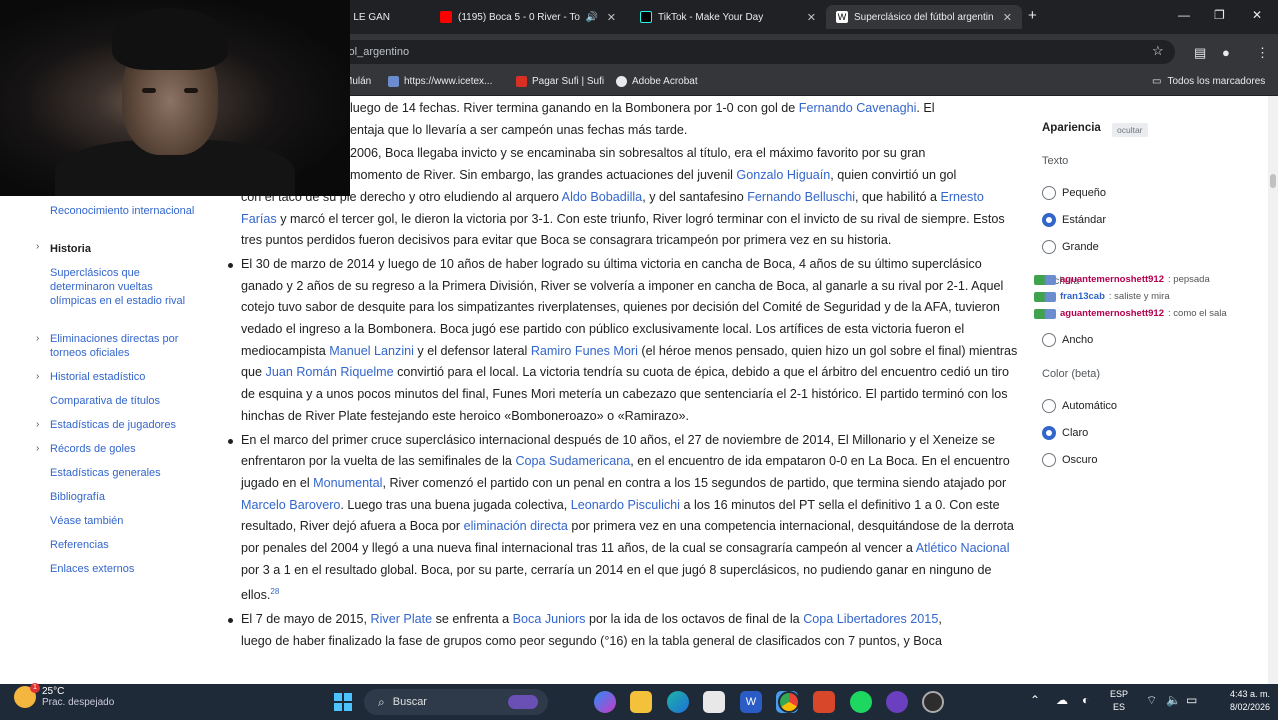 Image resolution: width=1278 pixels, height=720 pixels. I want to click on obs-icon, so click(933, 702).